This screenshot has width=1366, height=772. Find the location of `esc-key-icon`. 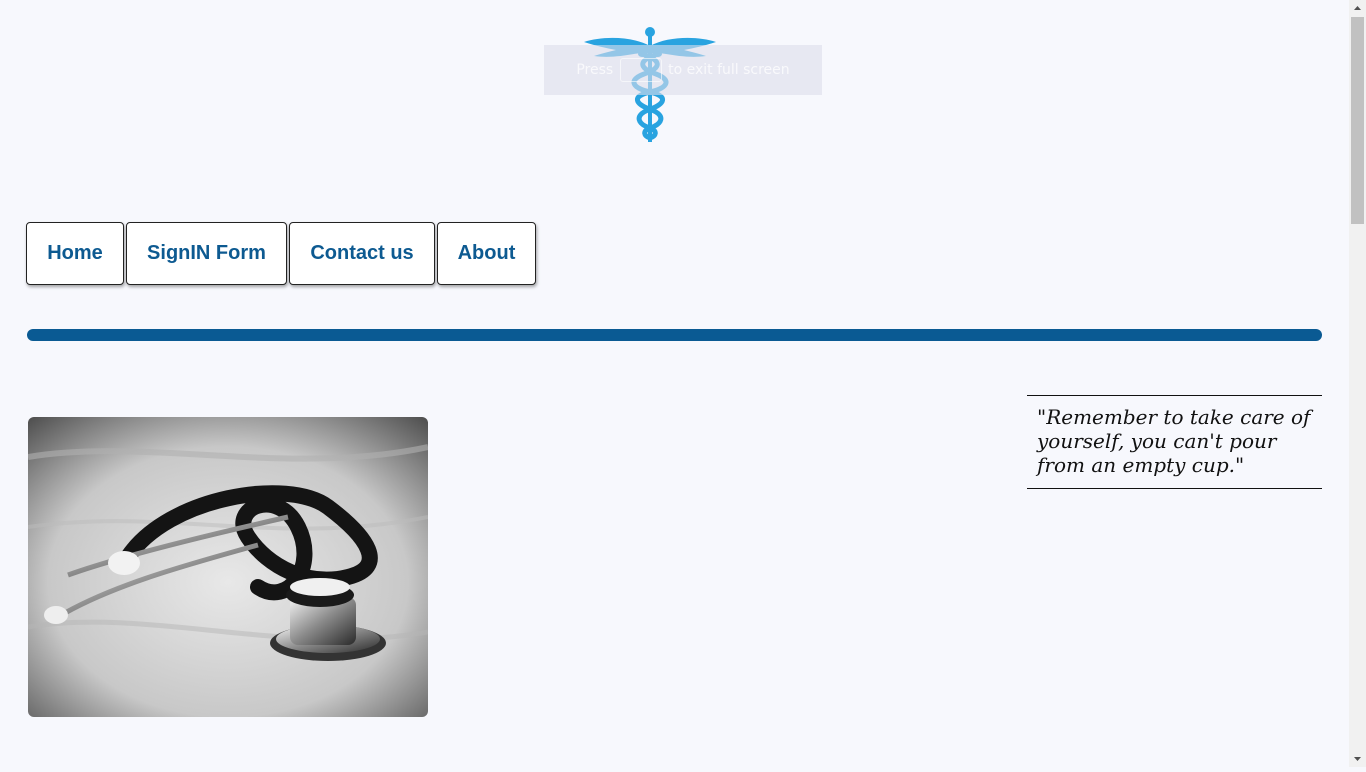

esc-key-icon is located at coordinates (640, 70).